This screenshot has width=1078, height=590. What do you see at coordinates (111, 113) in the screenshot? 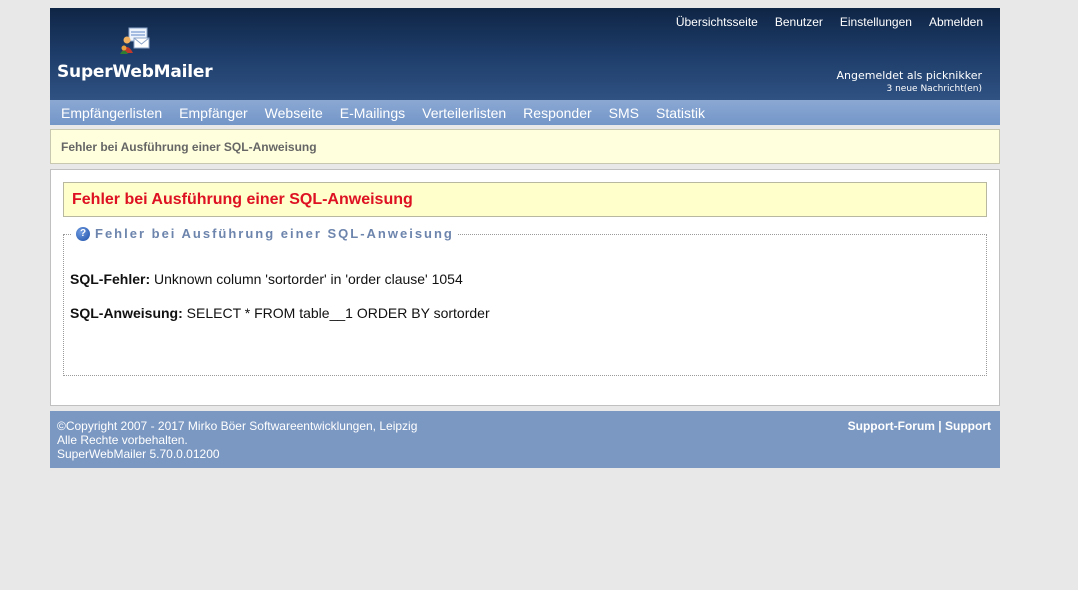
I see `nav-item-recipient-lists: Empfängerlisten` at bounding box center [111, 113].